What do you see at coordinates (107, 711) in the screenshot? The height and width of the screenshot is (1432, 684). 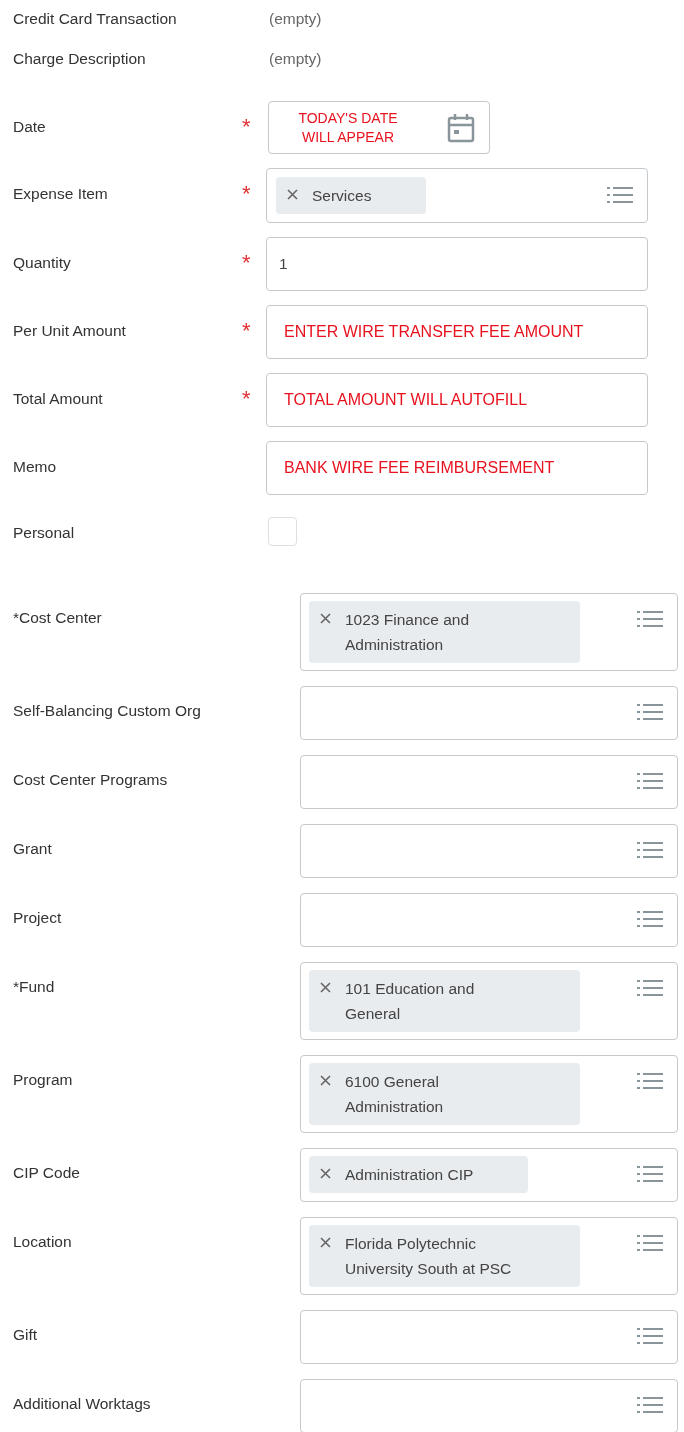 I see `field-label: Self-Balancing Custom Org` at bounding box center [107, 711].